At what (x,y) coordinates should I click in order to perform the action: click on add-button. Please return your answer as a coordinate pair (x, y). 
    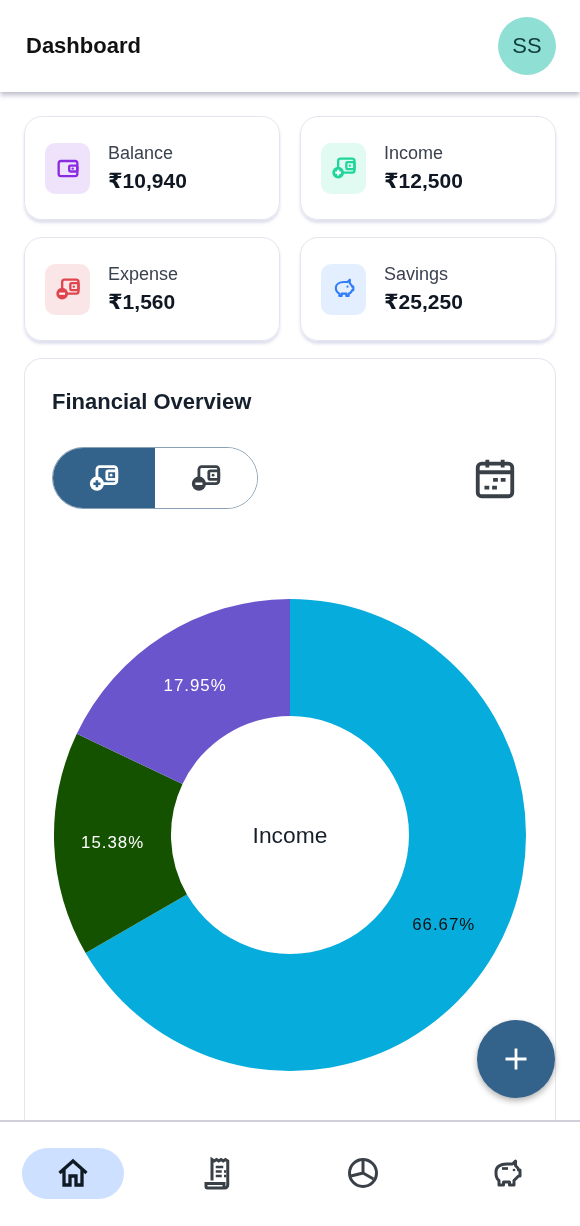
    Looking at the image, I should click on (516, 1059).